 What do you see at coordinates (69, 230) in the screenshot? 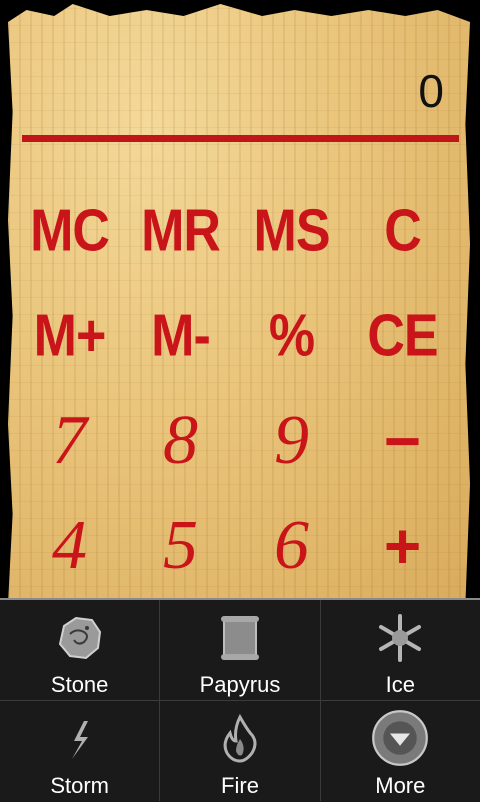
I see `mc-button: MC` at bounding box center [69, 230].